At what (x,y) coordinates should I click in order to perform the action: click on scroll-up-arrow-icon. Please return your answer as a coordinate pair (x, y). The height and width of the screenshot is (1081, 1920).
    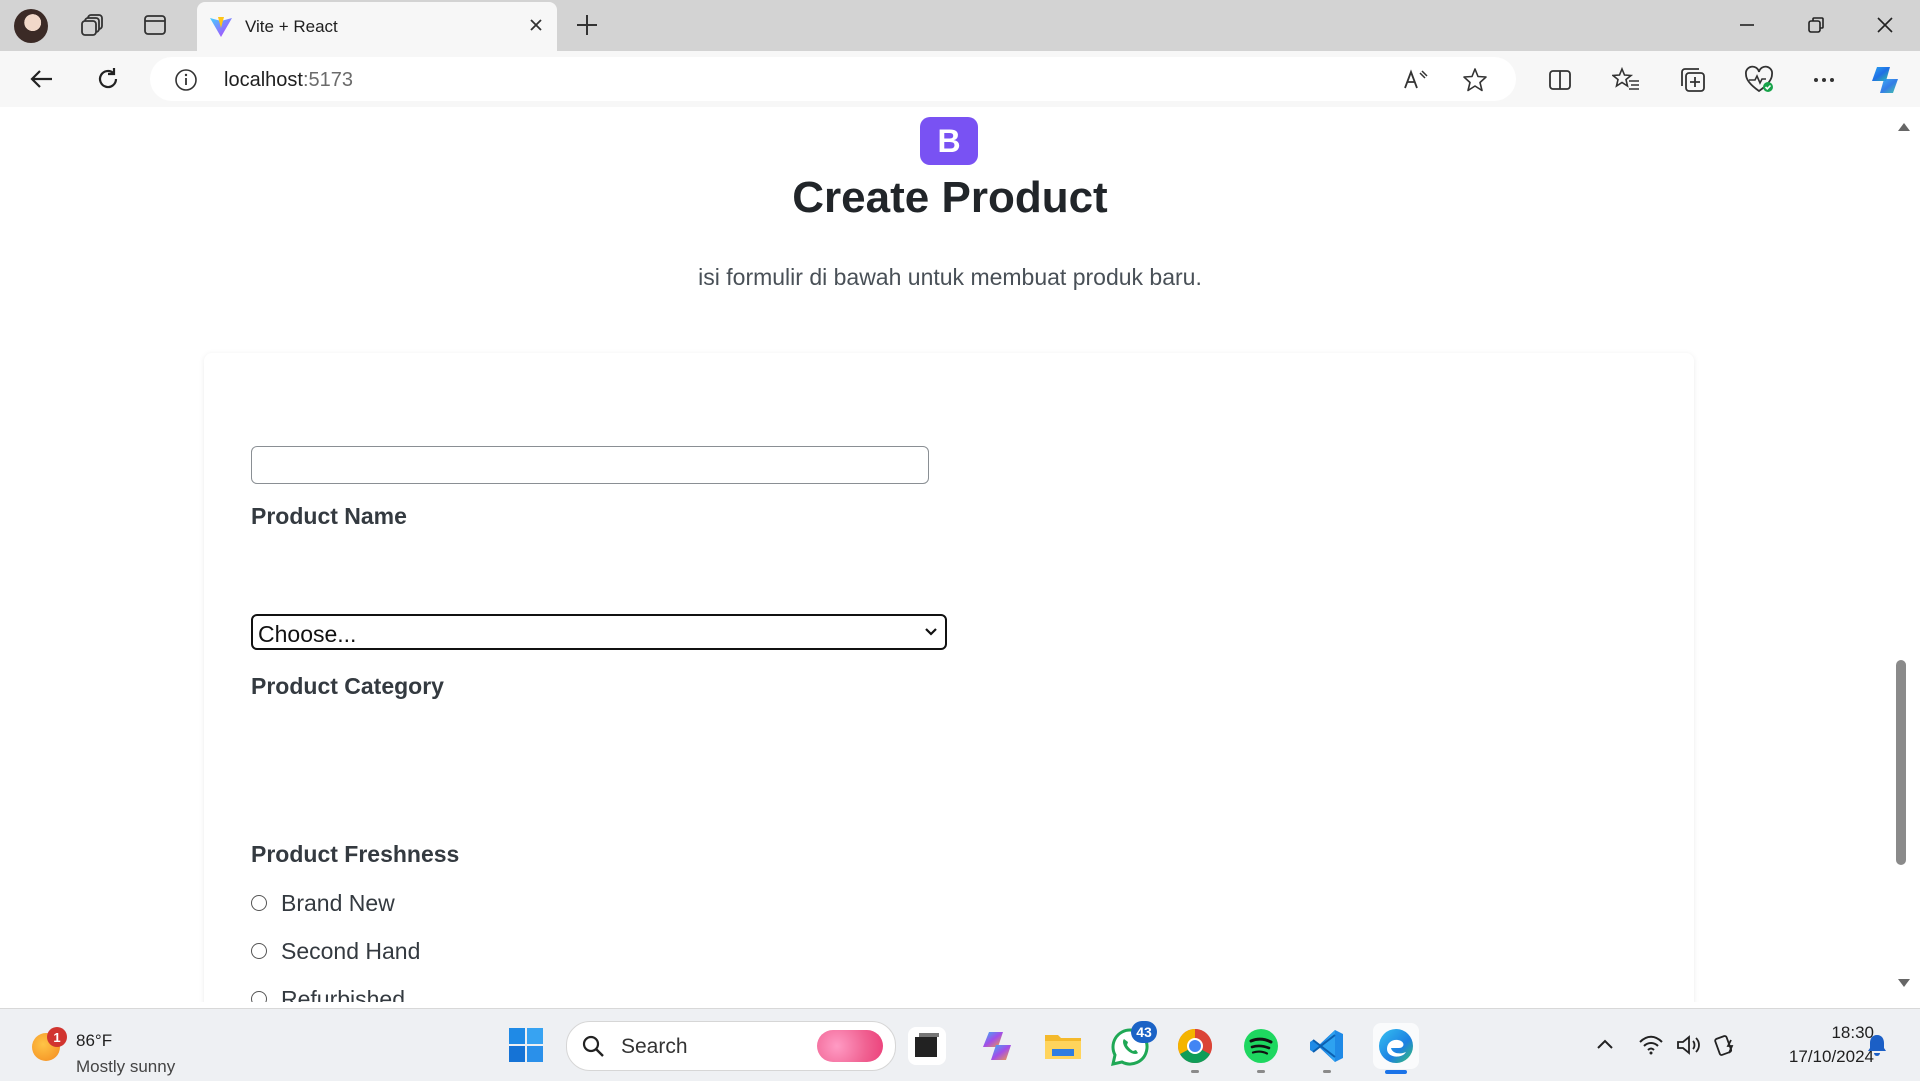
    Looking at the image, I should click on (1904, 129).